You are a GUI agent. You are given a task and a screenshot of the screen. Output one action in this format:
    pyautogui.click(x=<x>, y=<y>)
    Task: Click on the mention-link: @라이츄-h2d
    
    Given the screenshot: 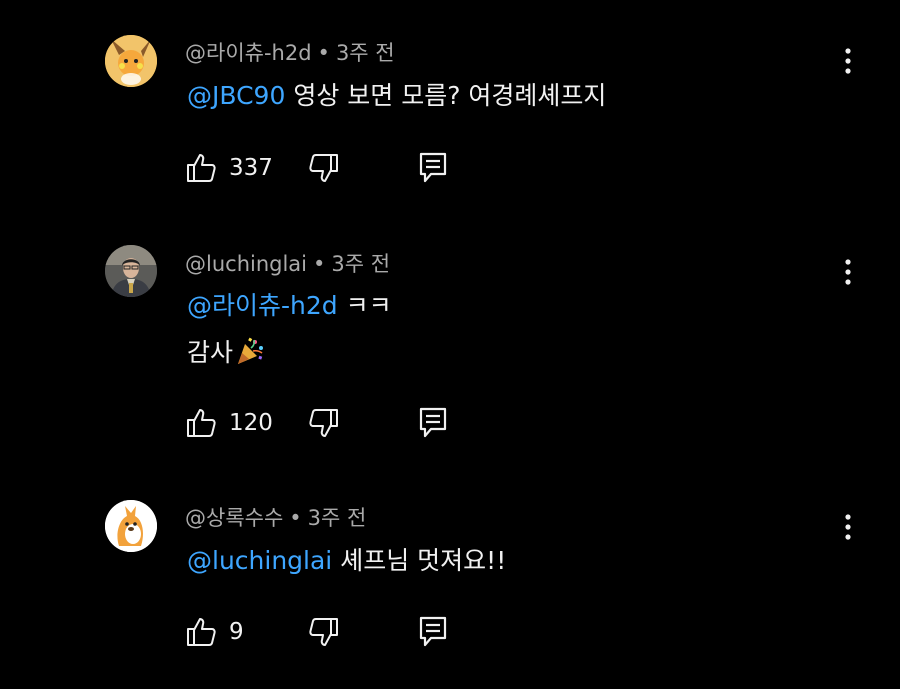 What is the action you would take?
    pyautogui.click(x=262, y=305)
    